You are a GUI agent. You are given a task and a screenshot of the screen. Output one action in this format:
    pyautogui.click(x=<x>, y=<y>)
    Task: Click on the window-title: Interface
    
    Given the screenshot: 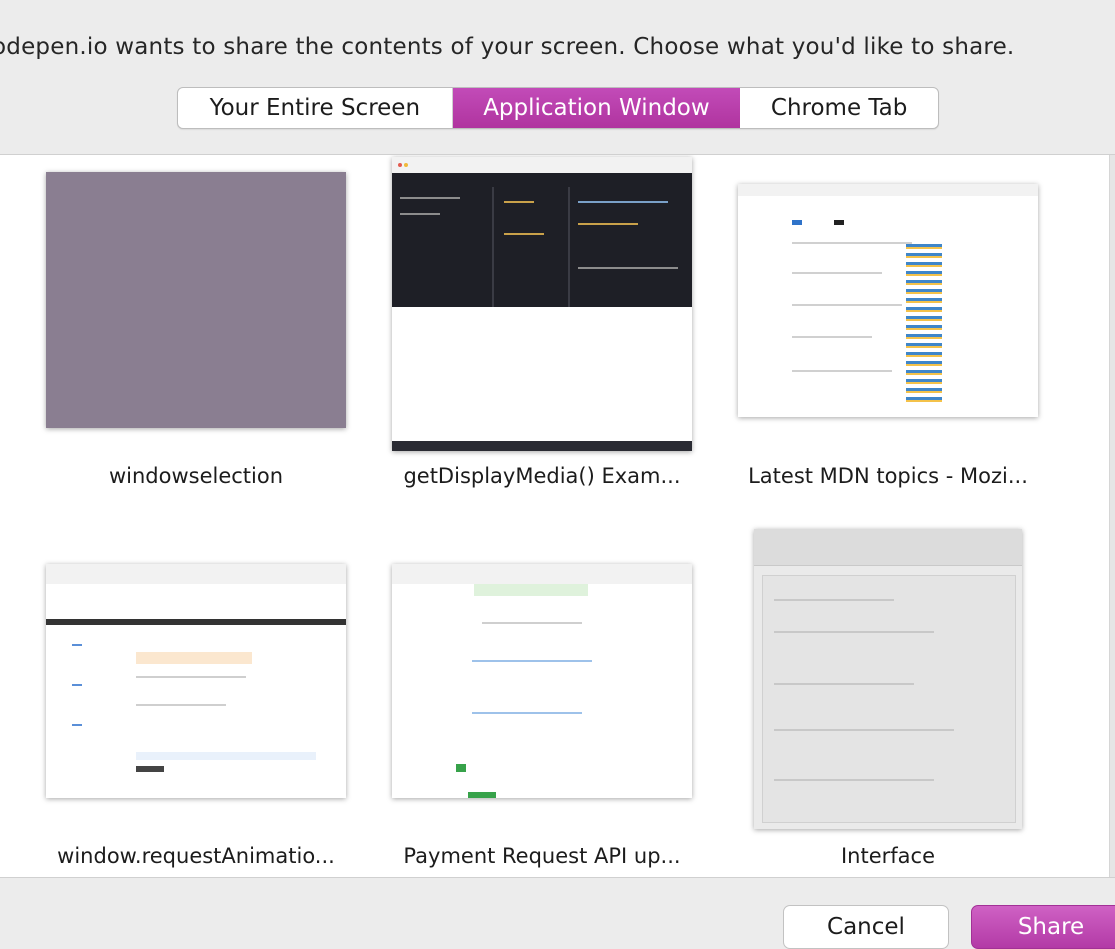 What is the action you would take?
    pyautogui.click(x=888, y=856)
    